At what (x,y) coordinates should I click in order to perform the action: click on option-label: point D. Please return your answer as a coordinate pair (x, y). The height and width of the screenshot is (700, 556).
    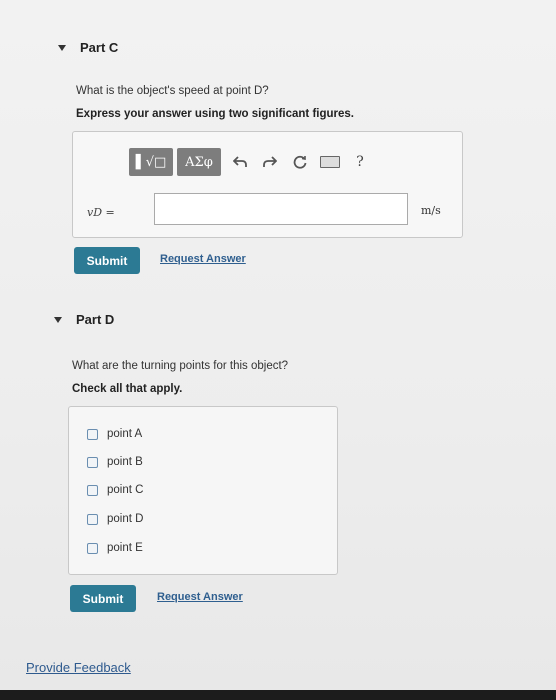
    Looking at the image, I should click on (125, 519).